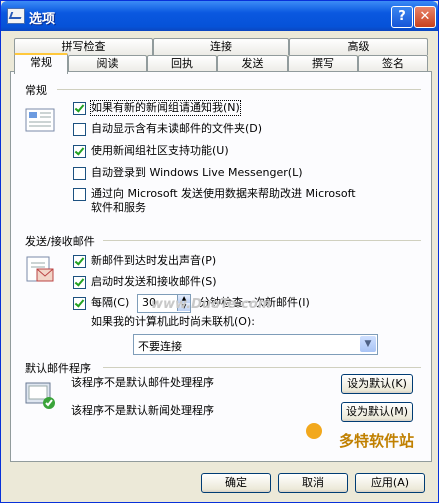 The height and width of the screenshot is (503, 439). What do you see at coordinates (160, 346) in the screenshot?
I see `offline-selected-value: 不要连接` at bounding box center [160, 346].